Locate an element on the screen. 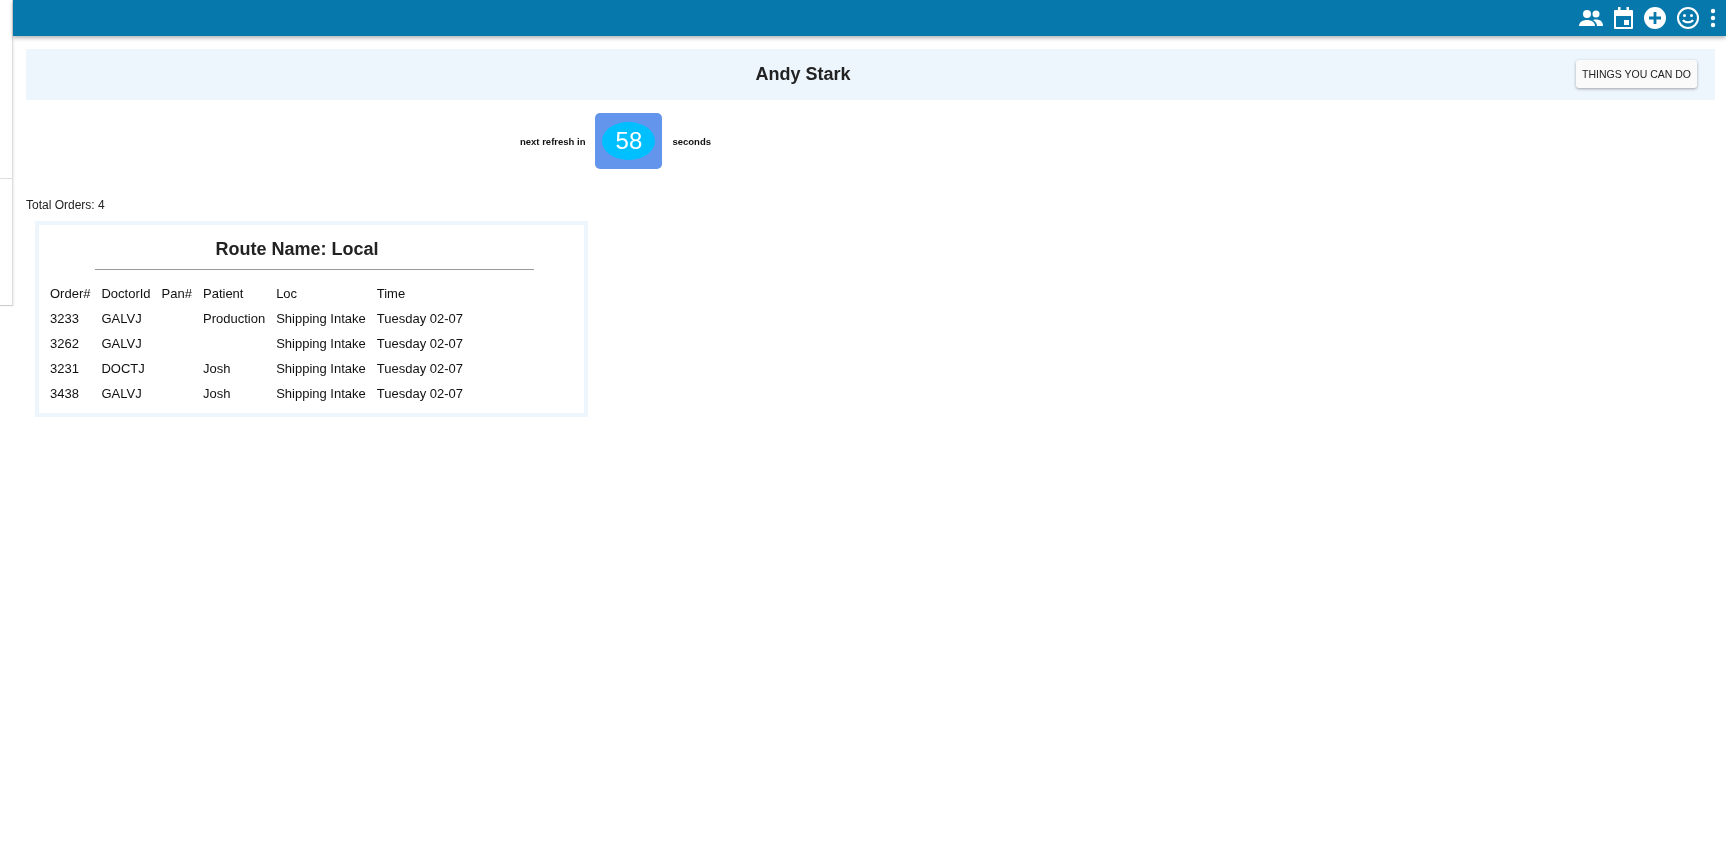 The width and height of the screenshot is (1726, 858). people-icon is located at coordinates (1591, 18).